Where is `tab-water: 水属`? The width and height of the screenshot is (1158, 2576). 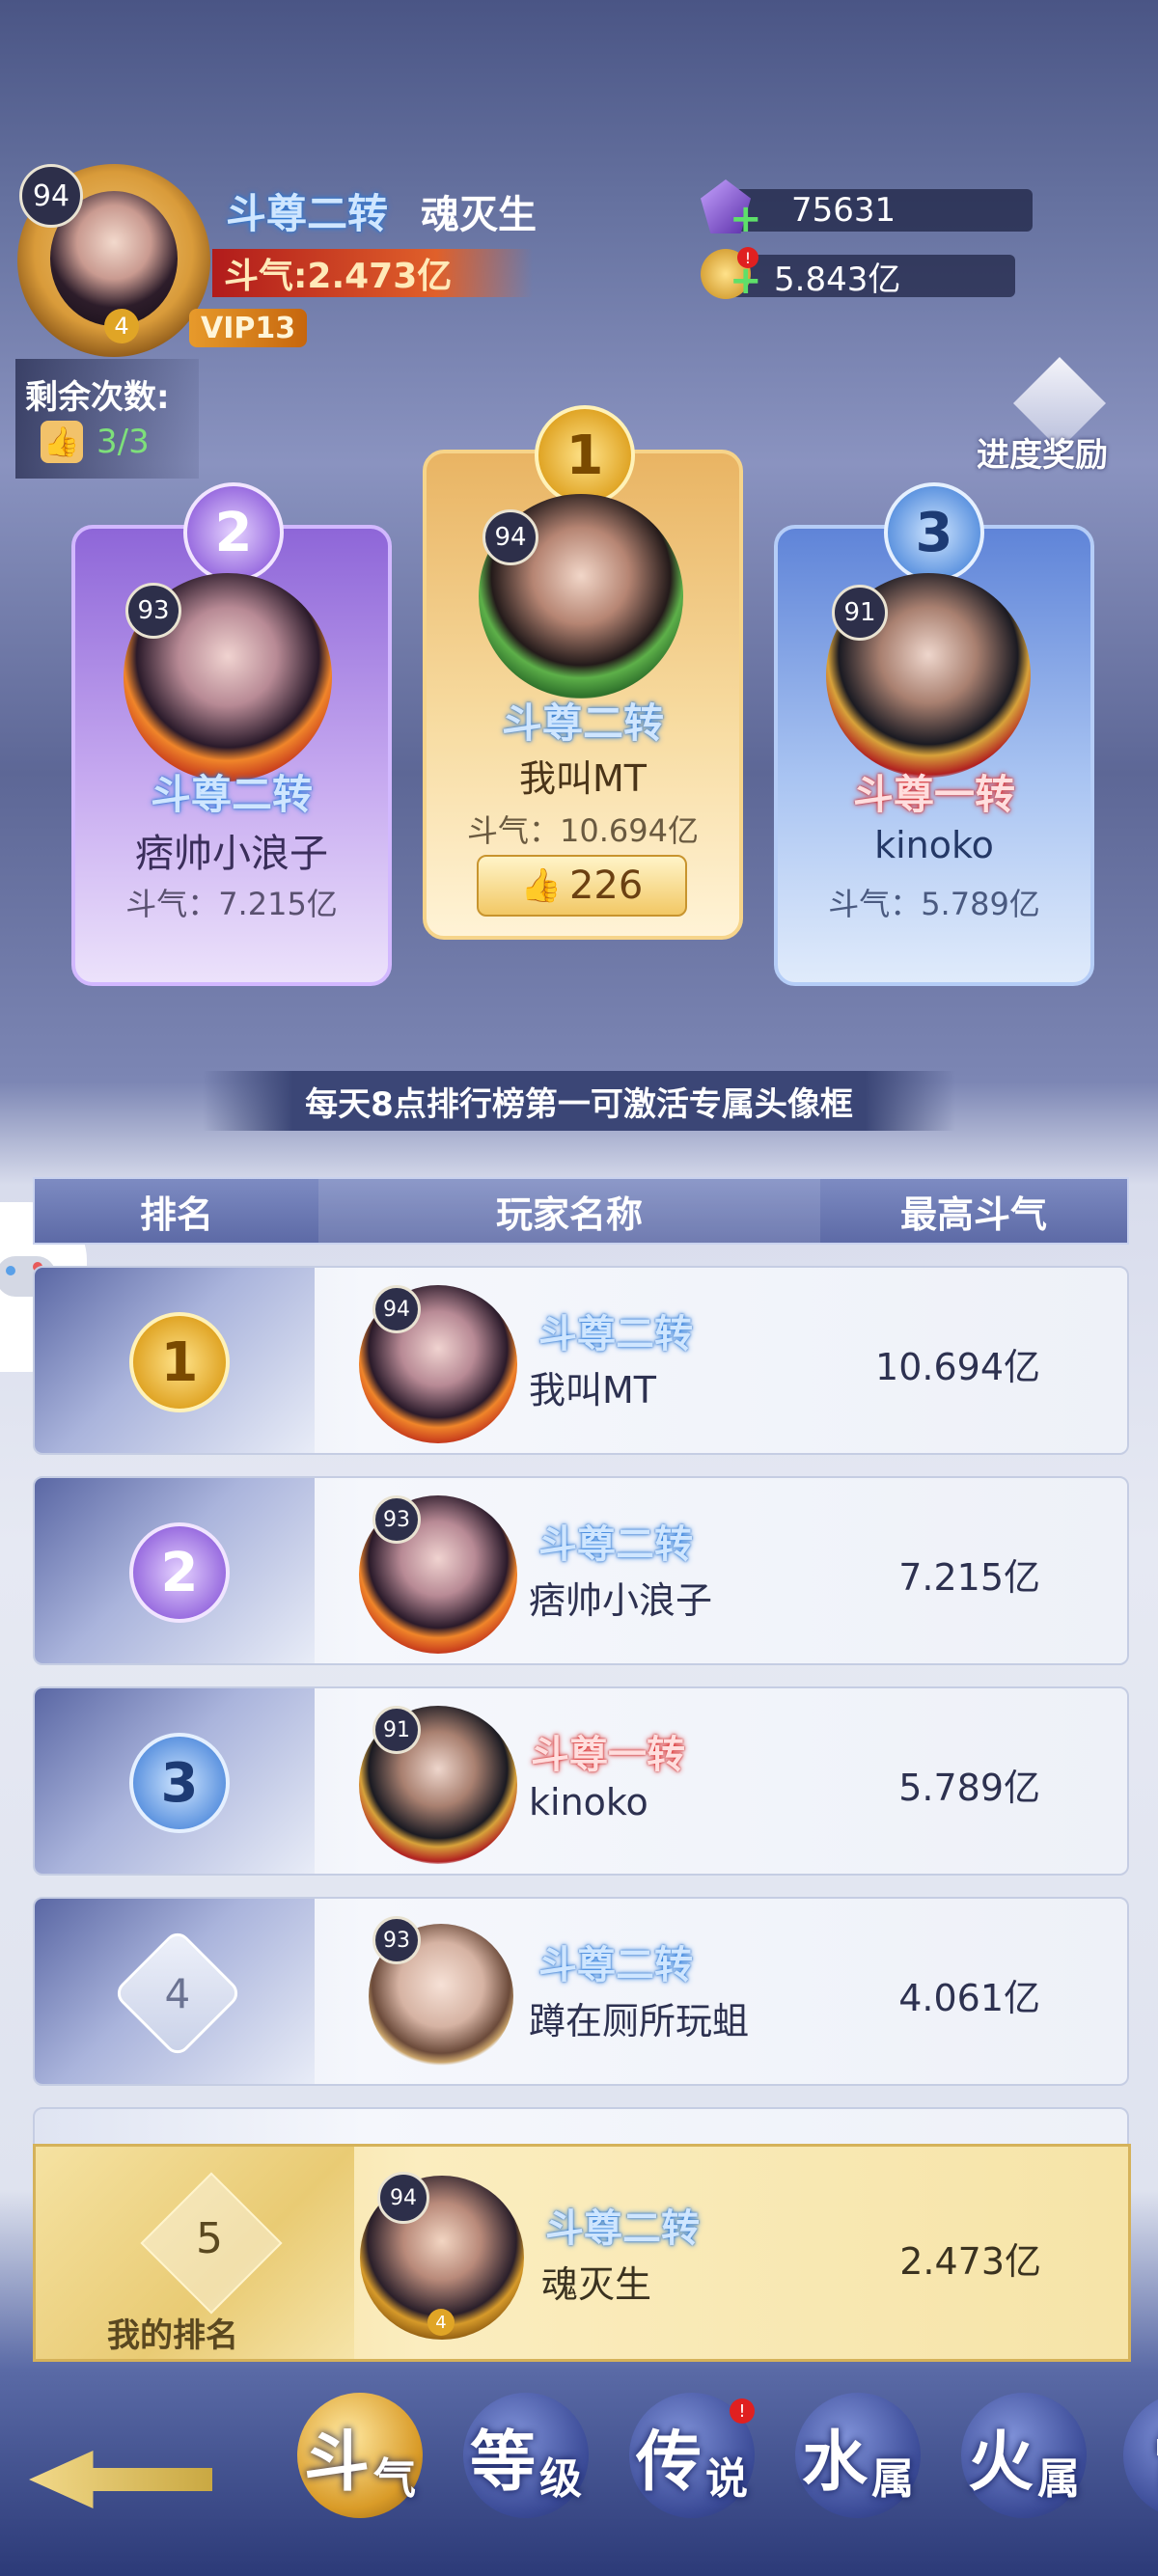 tab-water: 水属 is located at coordinates (858, 2456).